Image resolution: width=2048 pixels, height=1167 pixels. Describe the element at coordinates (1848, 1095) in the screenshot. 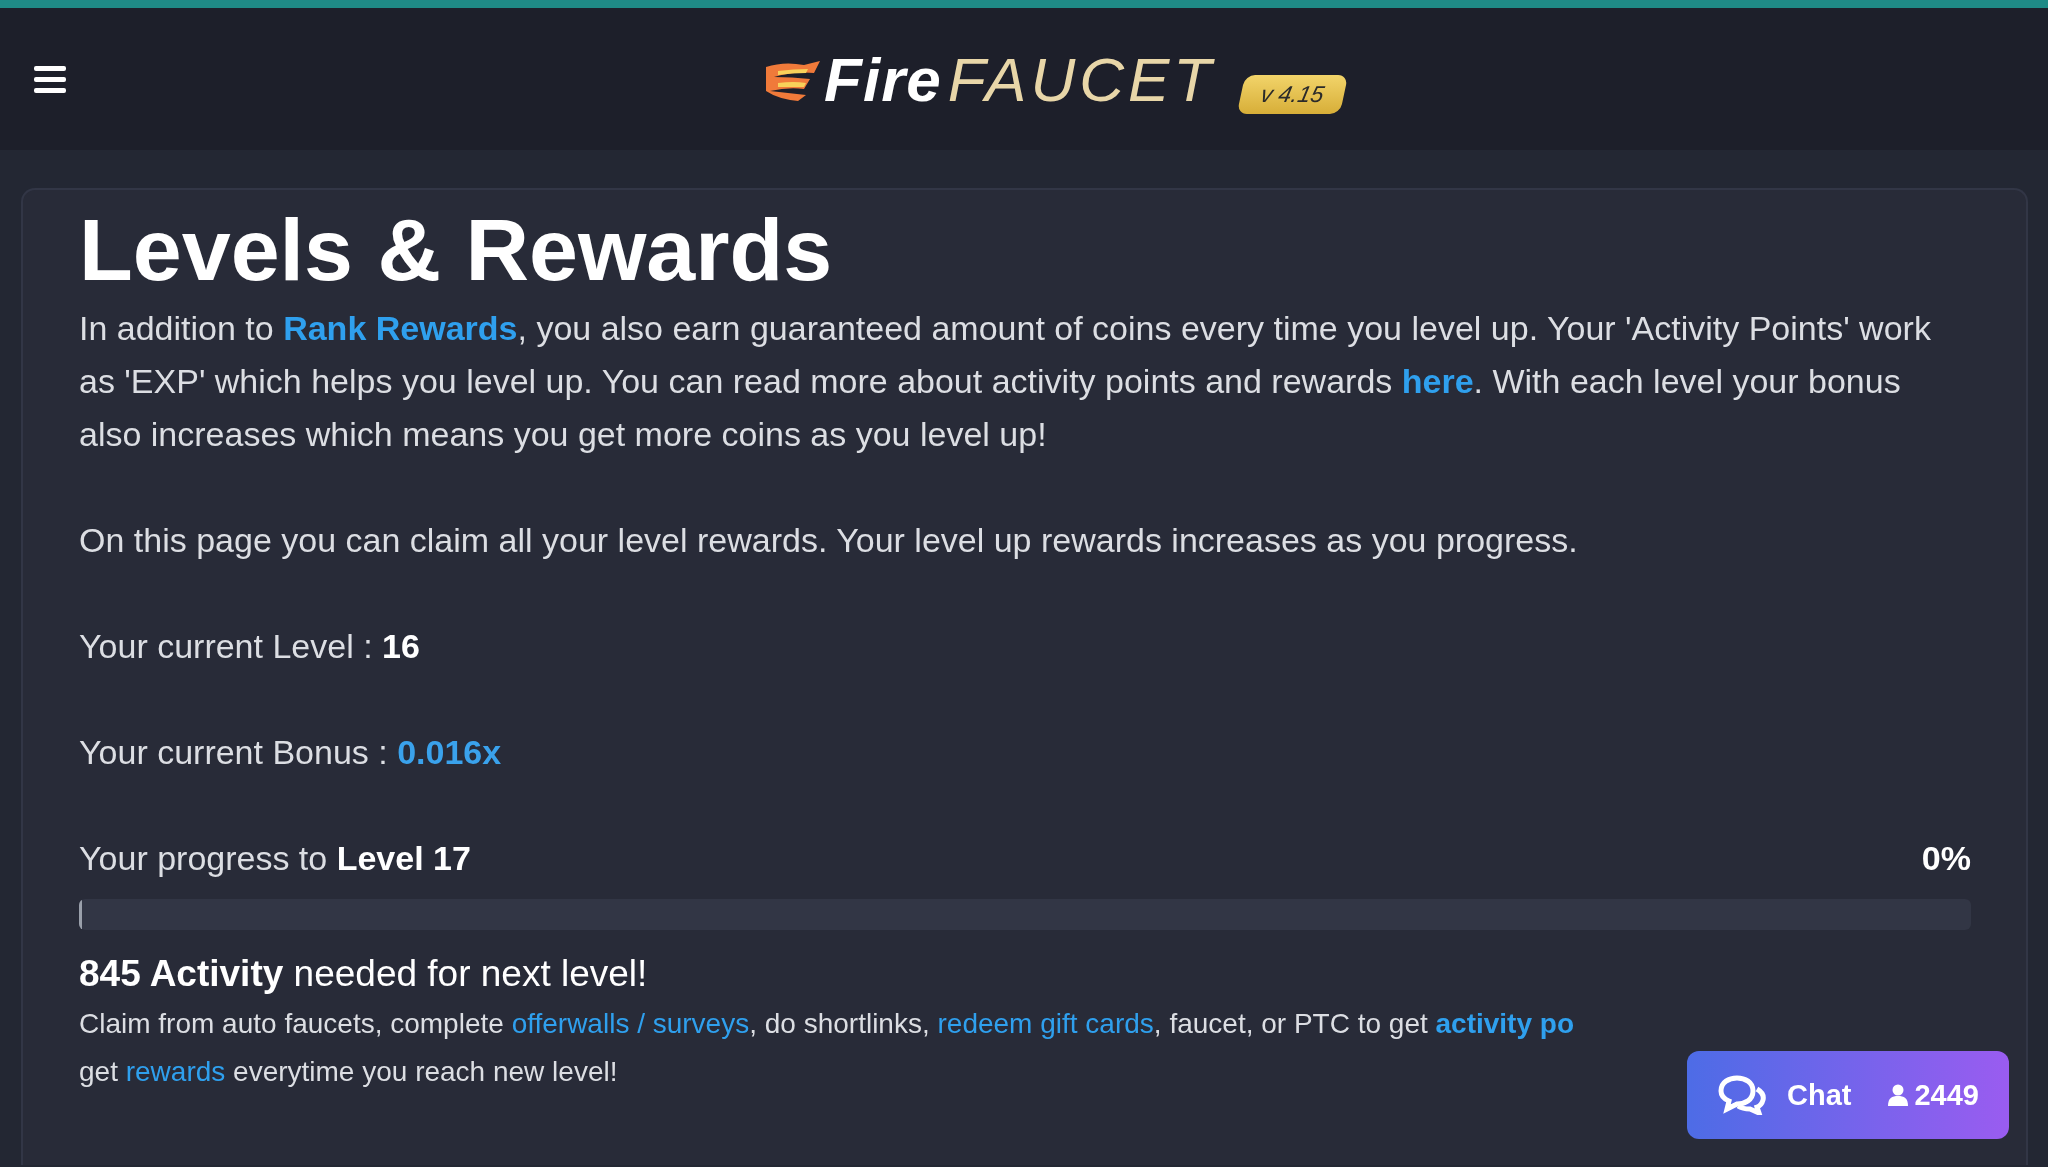

I see `chat-button: Chat 2449` at that location.